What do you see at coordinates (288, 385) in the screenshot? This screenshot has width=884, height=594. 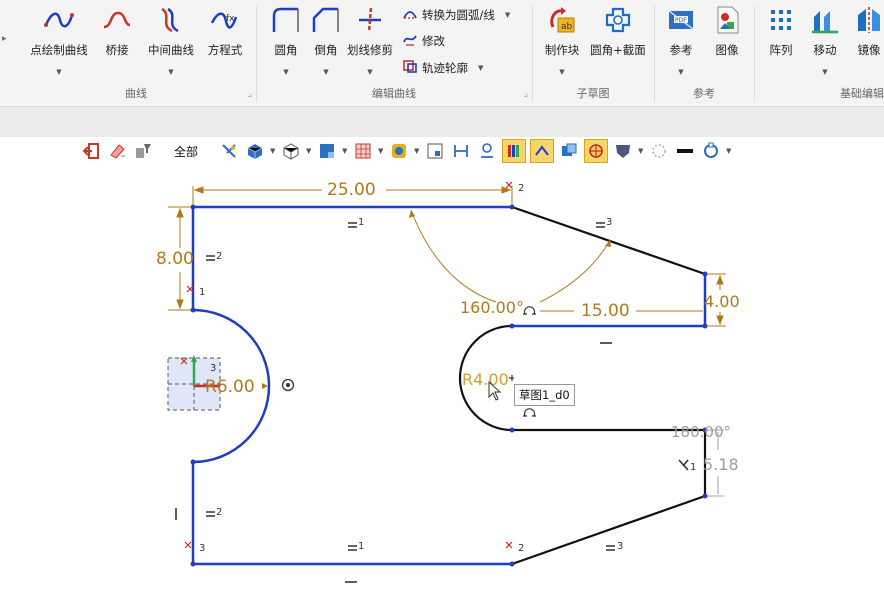 I see `arc-center-dot` at bounding box center [288, 385].